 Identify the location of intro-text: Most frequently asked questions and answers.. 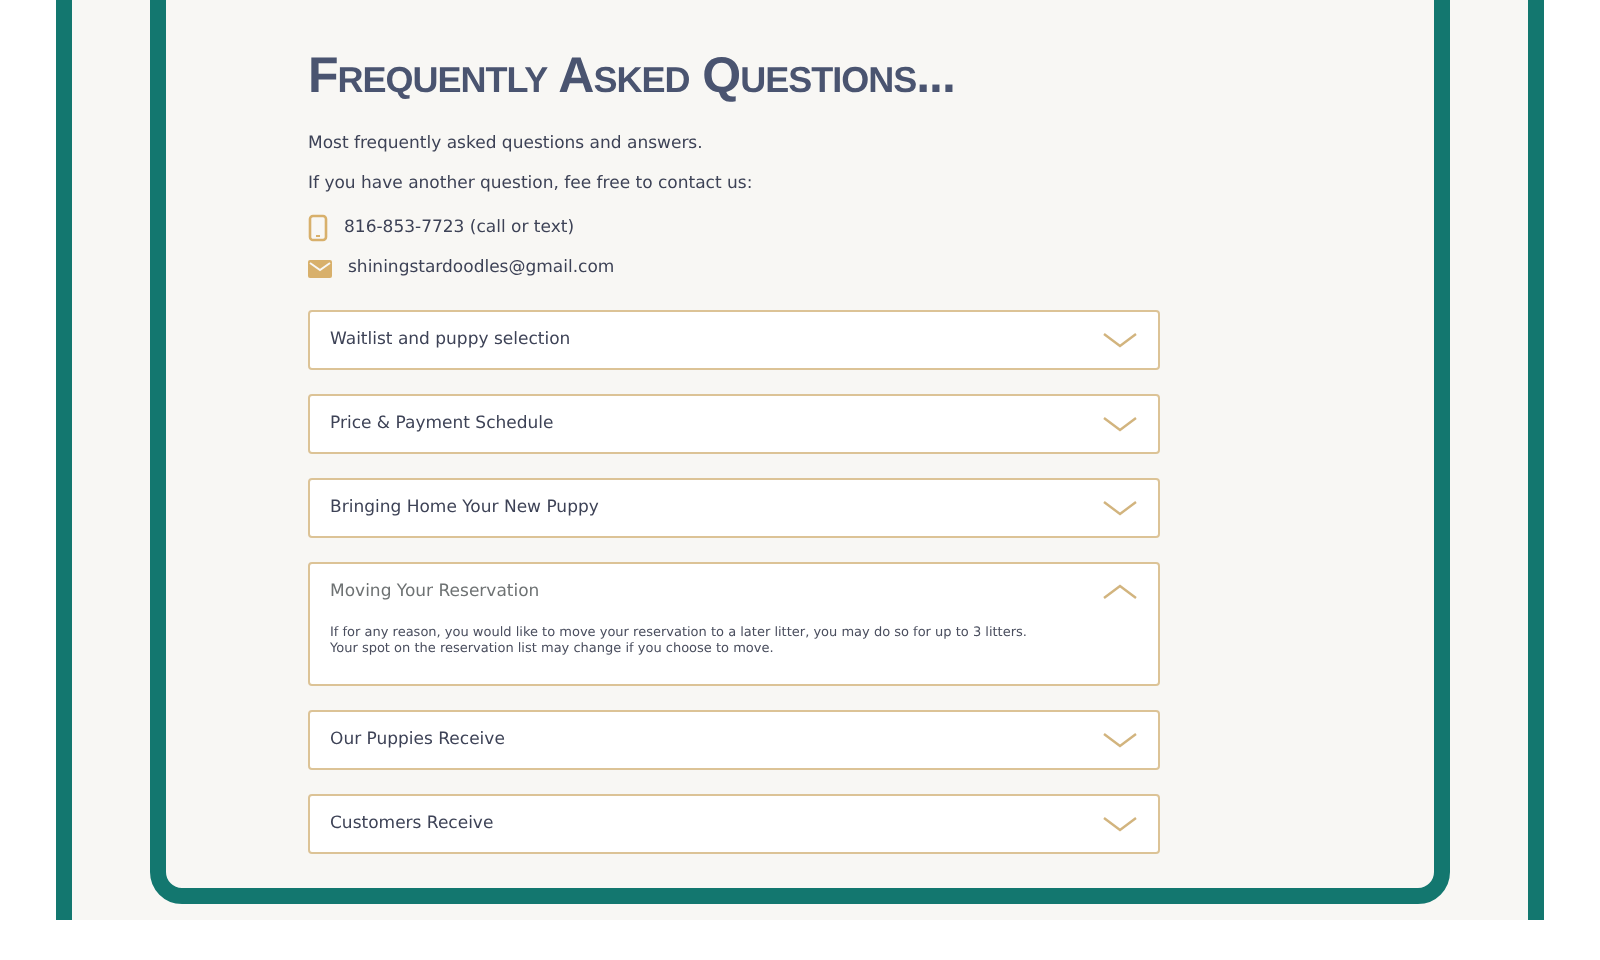
(506, 144).